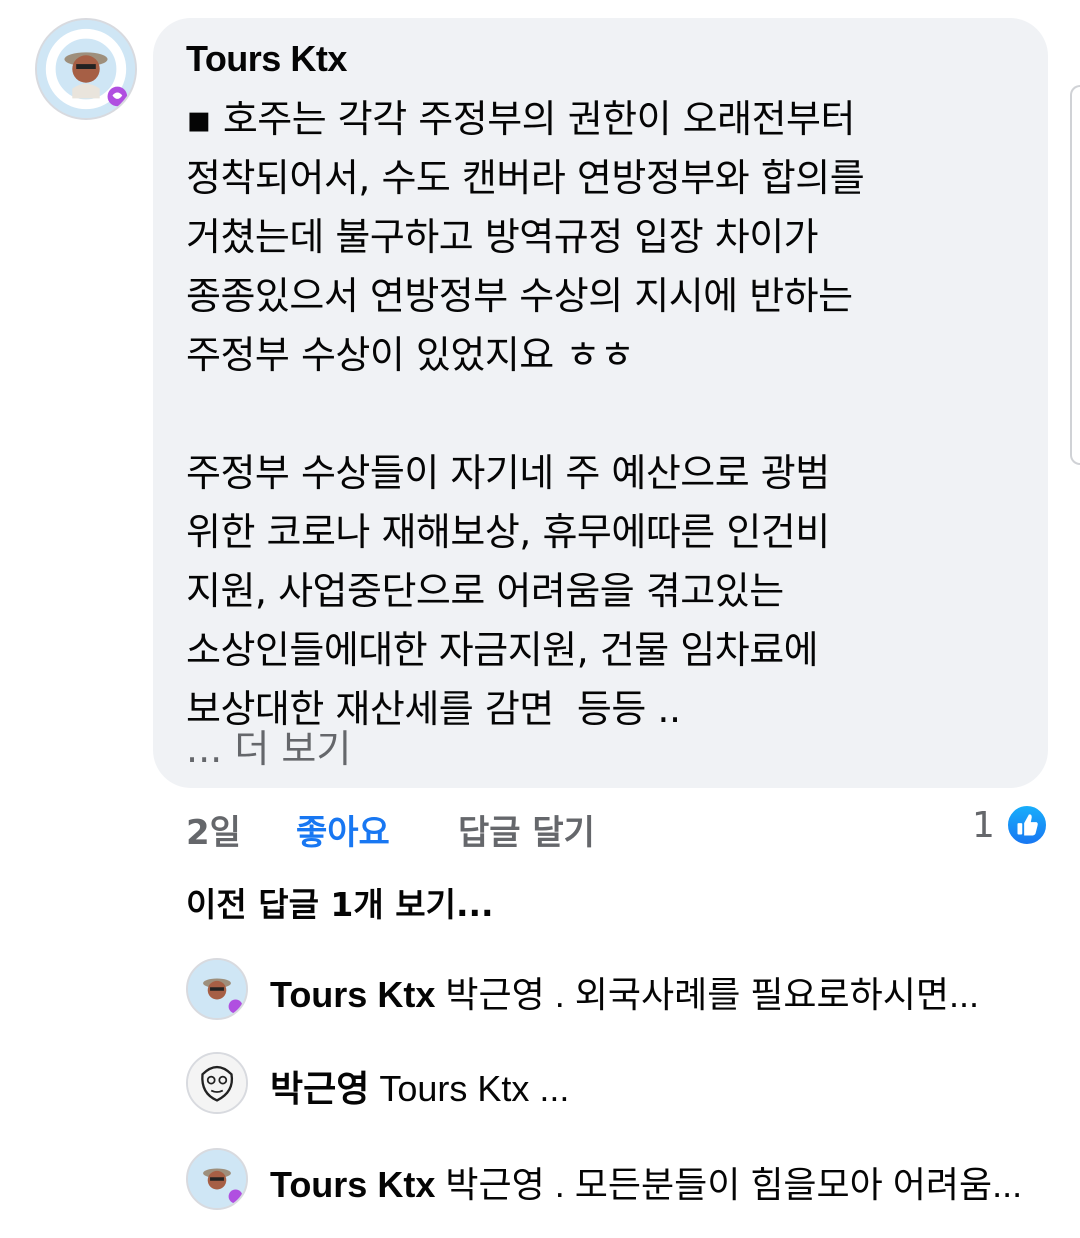  Describe the element at coordinates (526, 829) in the screenshot. I see `reply-button: 답글 달기` at that location.